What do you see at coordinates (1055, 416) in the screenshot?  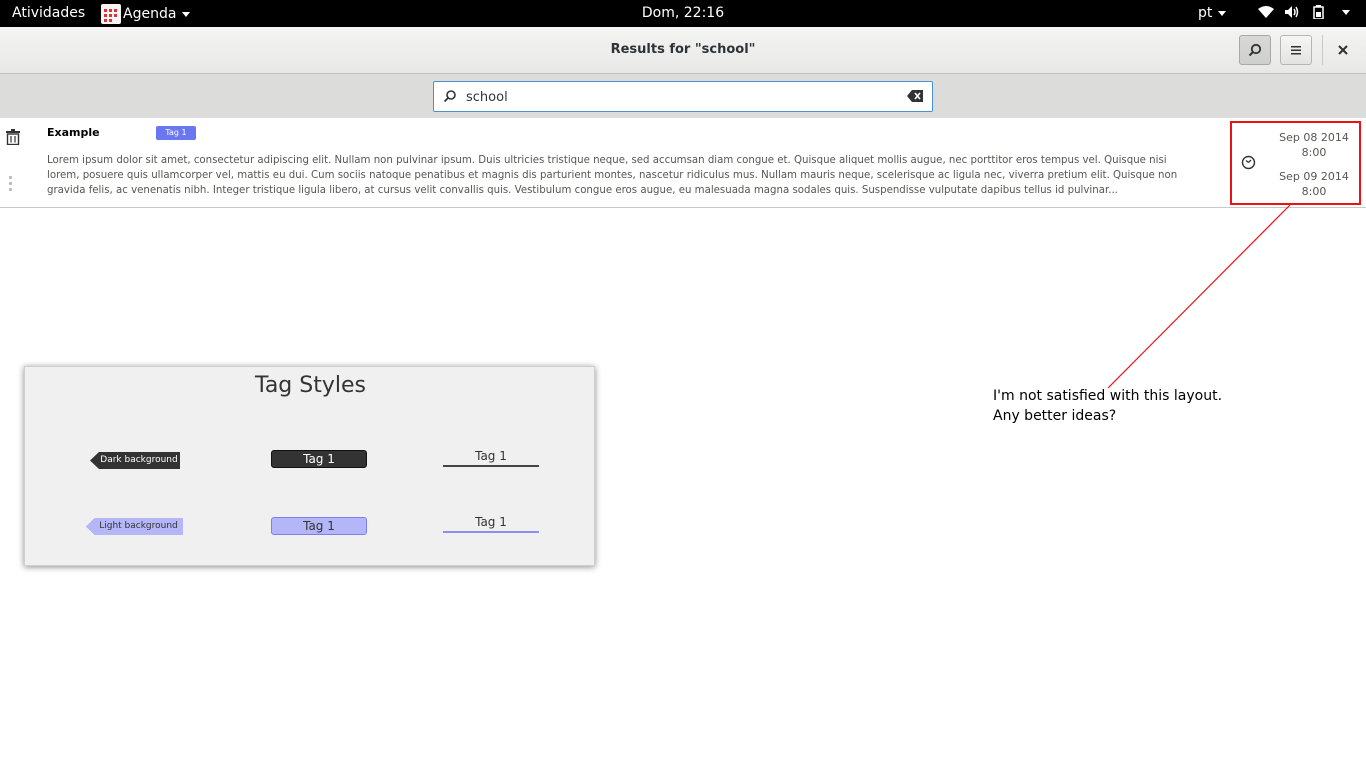 I see `annotation-line-2: Any better ideas?` at bounding box center [1055, 416].